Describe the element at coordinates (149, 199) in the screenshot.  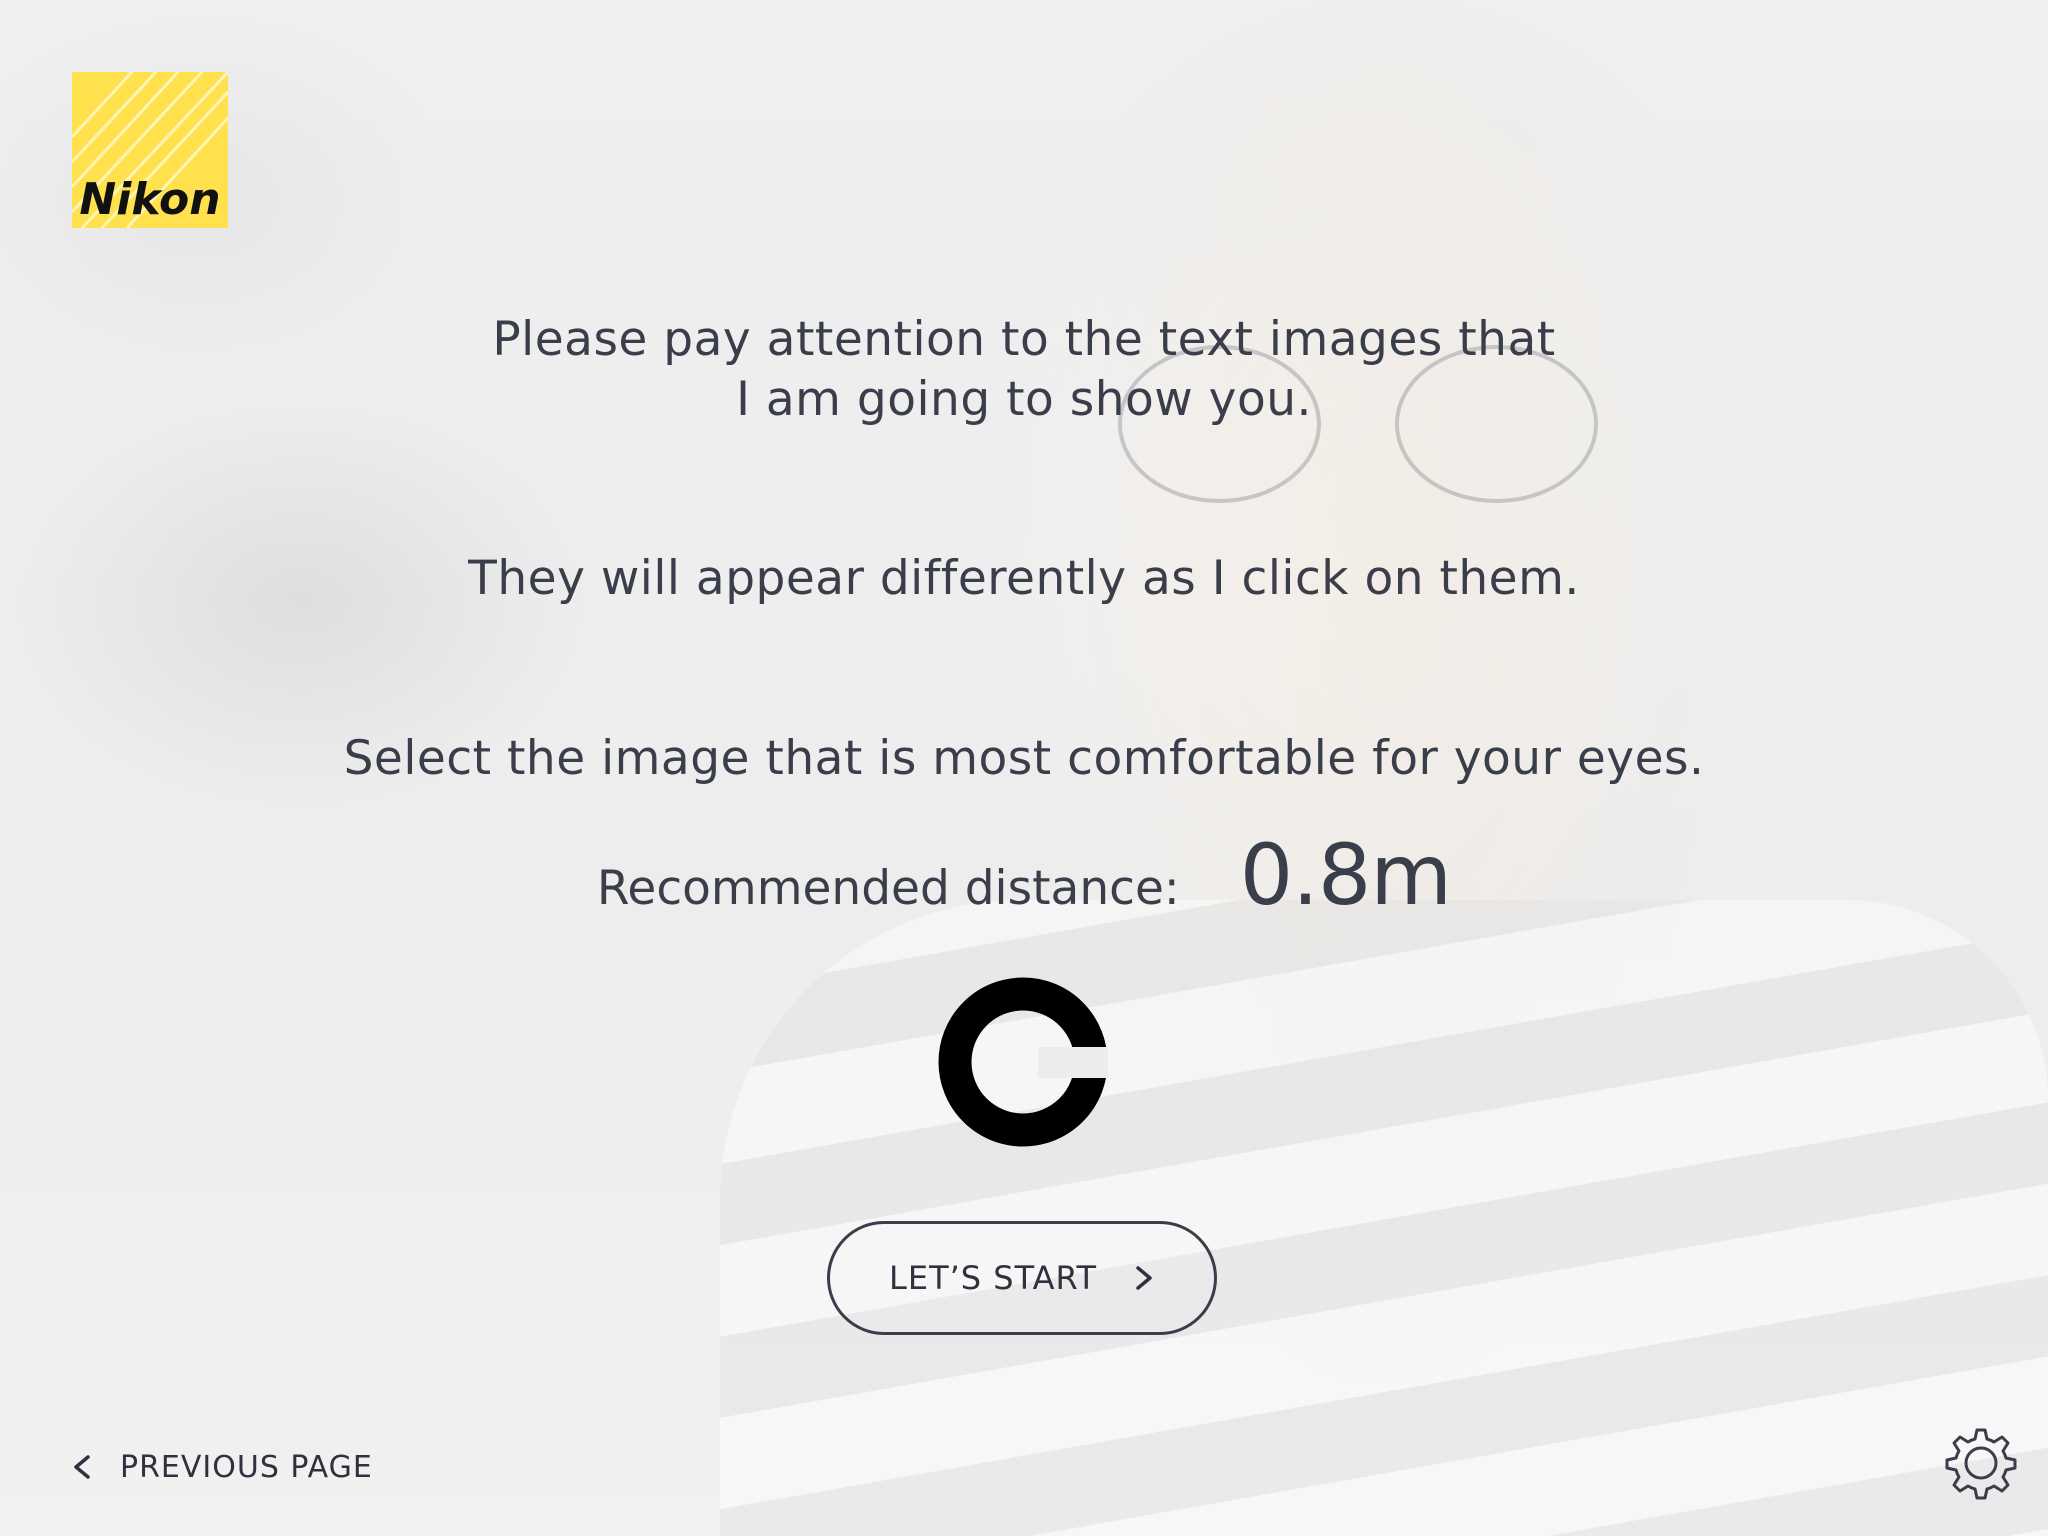
I see `logo-text: Nikon` at that location.